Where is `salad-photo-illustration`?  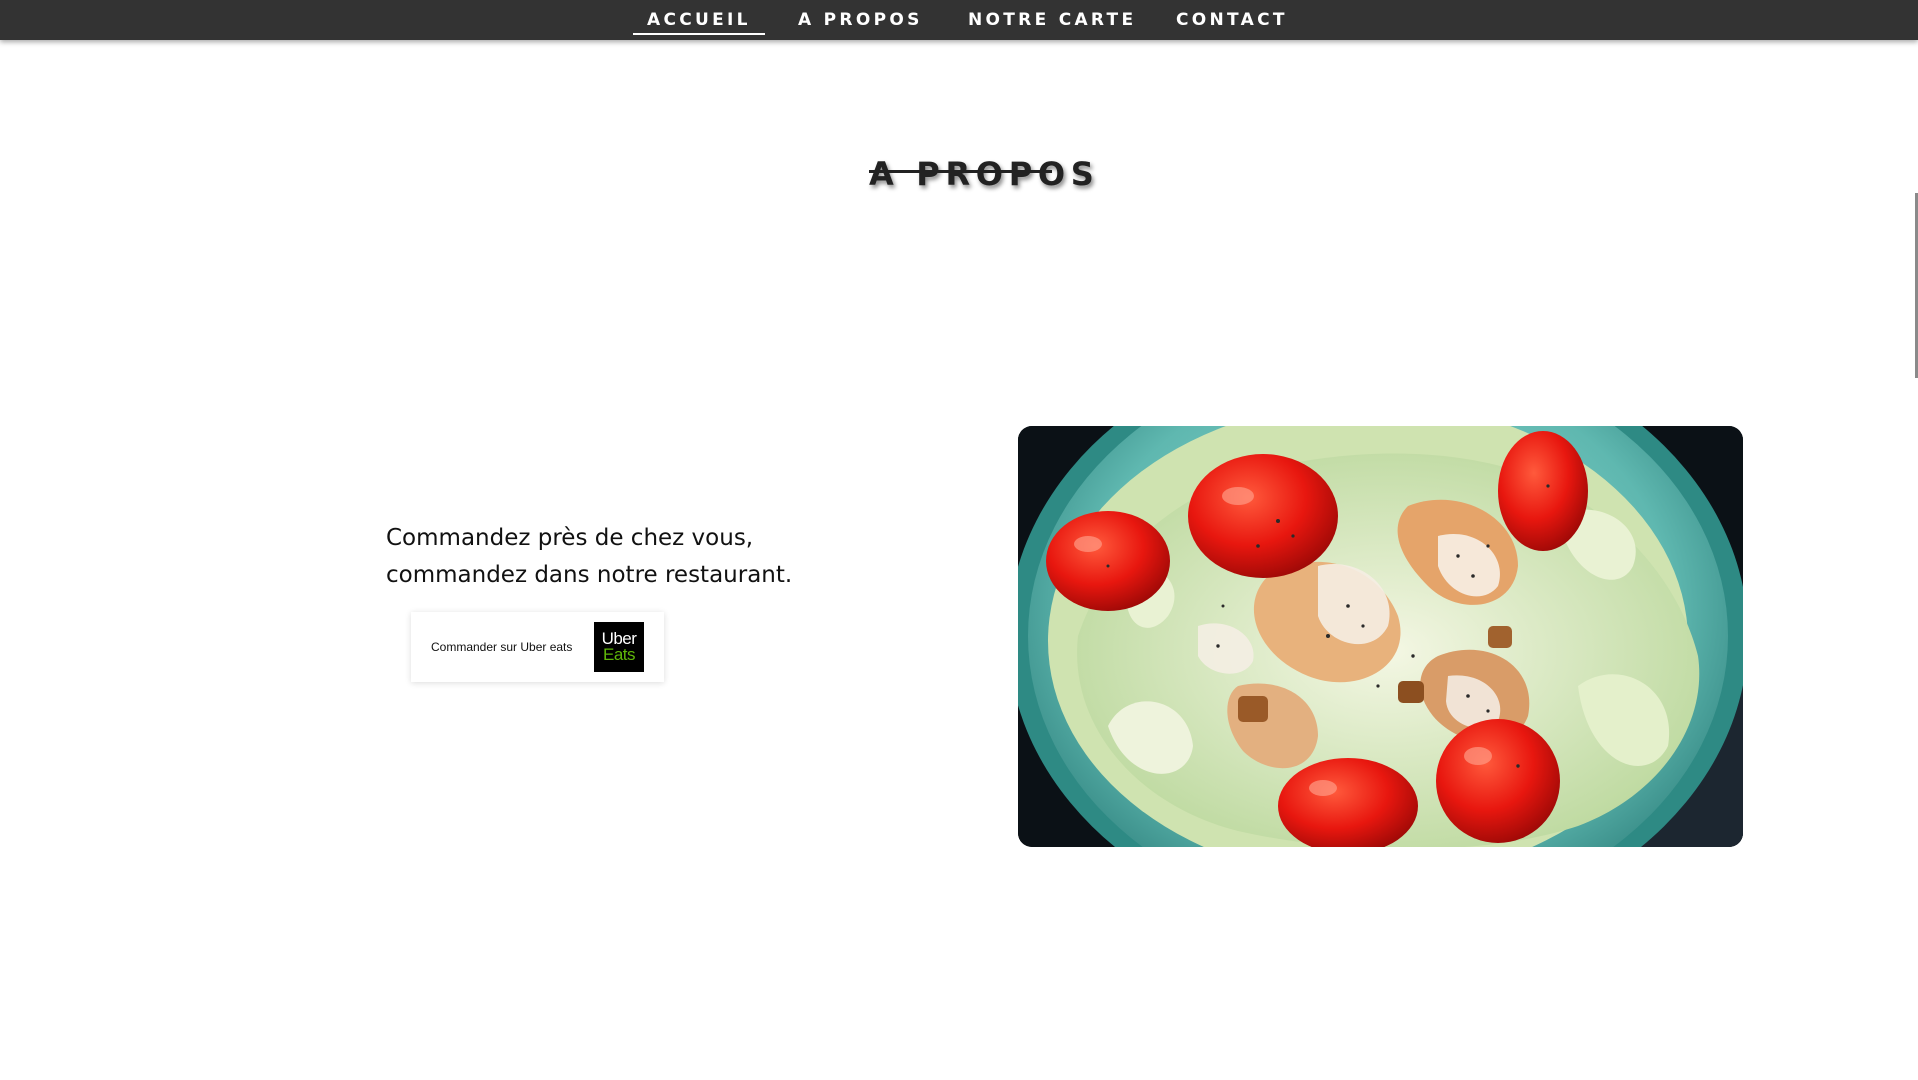 salad-photo-illustration is located at coordinates (1380, 636).